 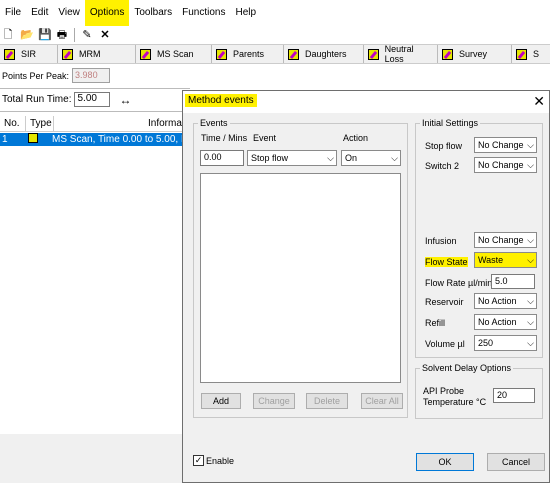 What do you see at coordinates (441, 241) in the screenshot?
I see `infusion-label: Infusion` at bounding box center [441, 241].